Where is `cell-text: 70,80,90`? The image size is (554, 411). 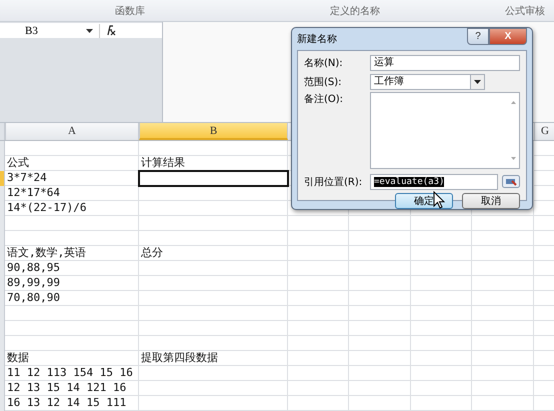 cell-text: 70,80,90 is located at coordinates (33, 297).